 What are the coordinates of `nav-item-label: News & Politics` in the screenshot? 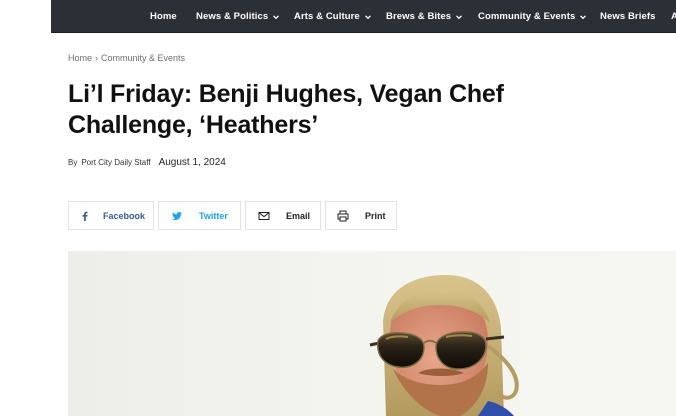 It's located at (232, 16).